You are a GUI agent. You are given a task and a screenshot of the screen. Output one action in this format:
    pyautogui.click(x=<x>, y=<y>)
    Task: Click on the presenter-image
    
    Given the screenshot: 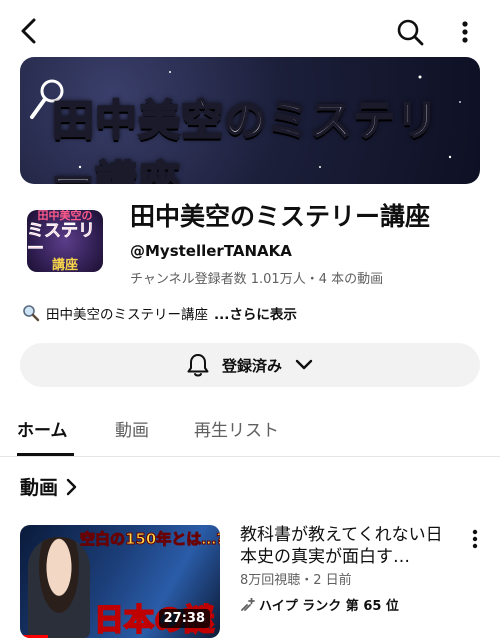 What is the action you would take?
    pyautogui.click(x=59, y=587)
    